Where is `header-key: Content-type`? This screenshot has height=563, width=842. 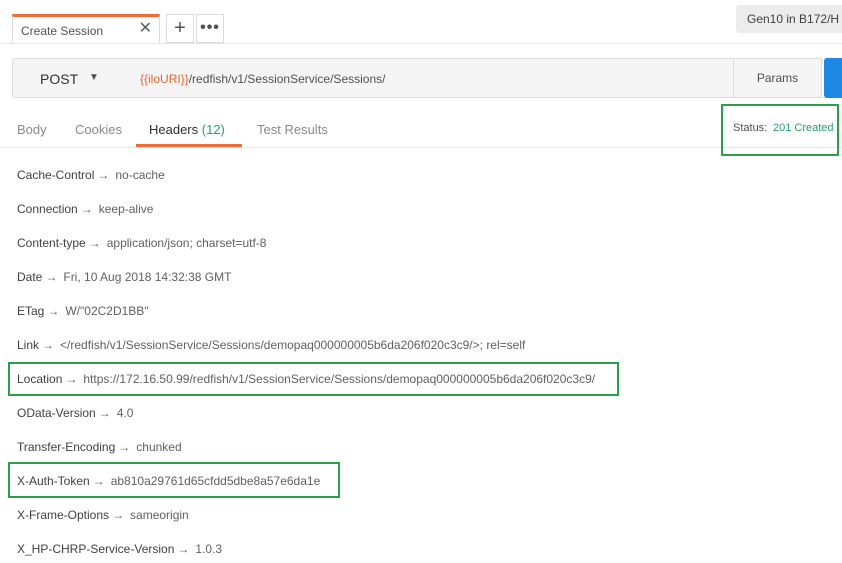
header-key: Content-type is located at coordinates (51, 243).